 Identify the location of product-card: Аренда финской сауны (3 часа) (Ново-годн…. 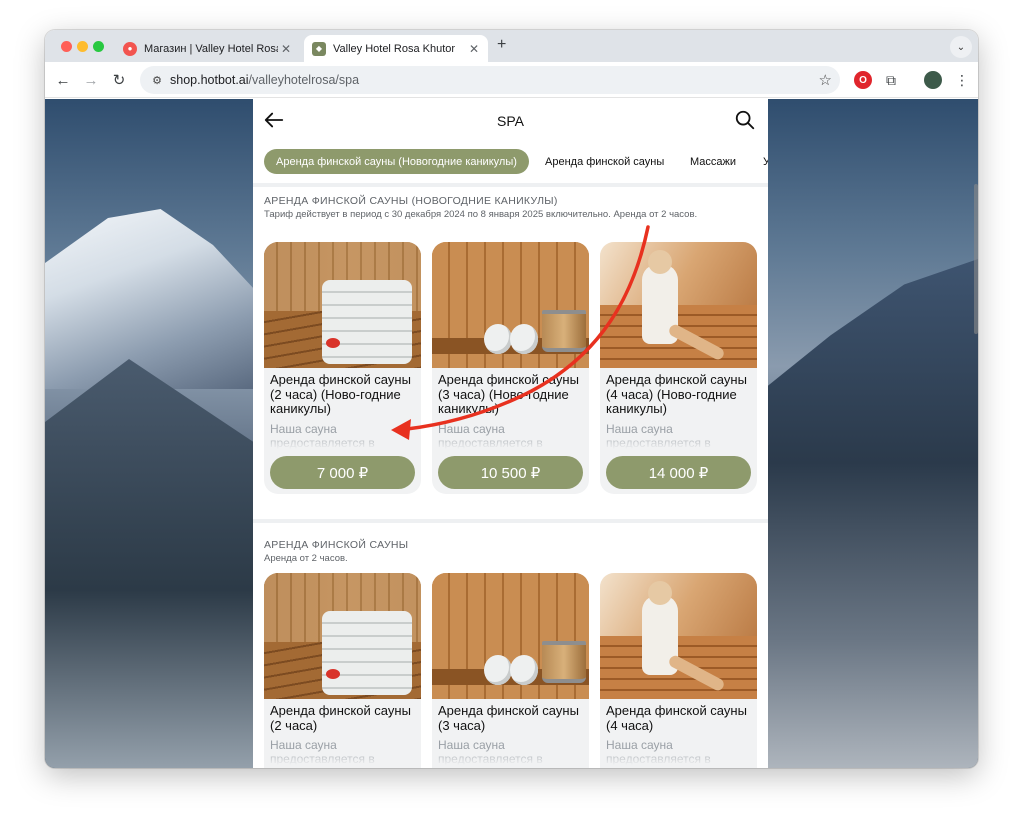
(510, 368).